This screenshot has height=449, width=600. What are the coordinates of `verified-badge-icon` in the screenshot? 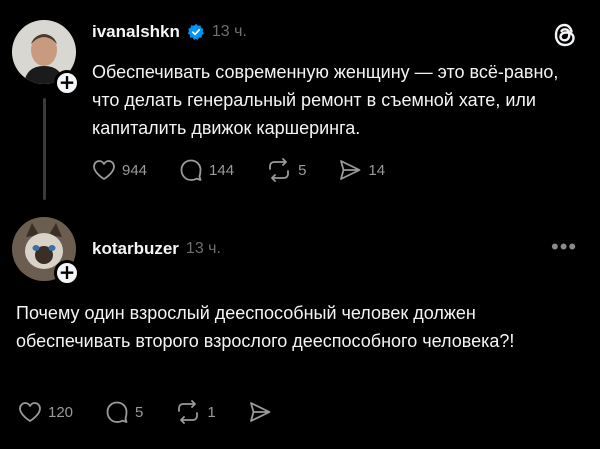 It's located at (195, 31).